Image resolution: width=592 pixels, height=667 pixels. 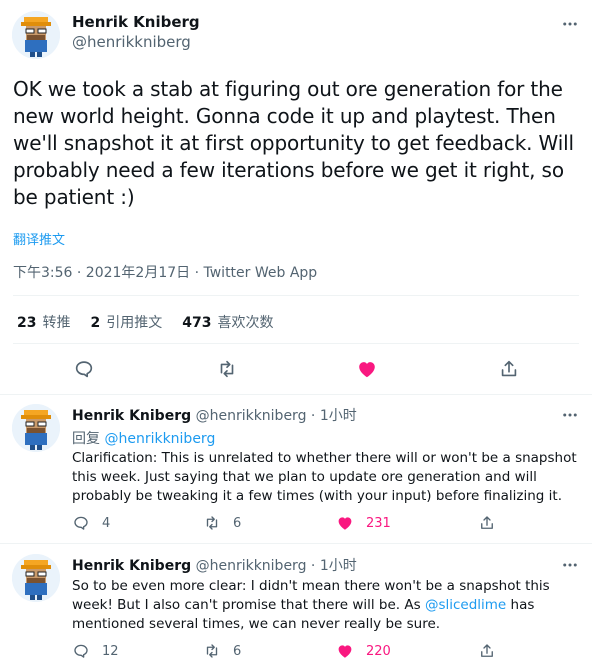 What do you see at coordinates (56, 323) in the screenshot?
I see `retweets-label: 转推` at bounding box center [56, 323].